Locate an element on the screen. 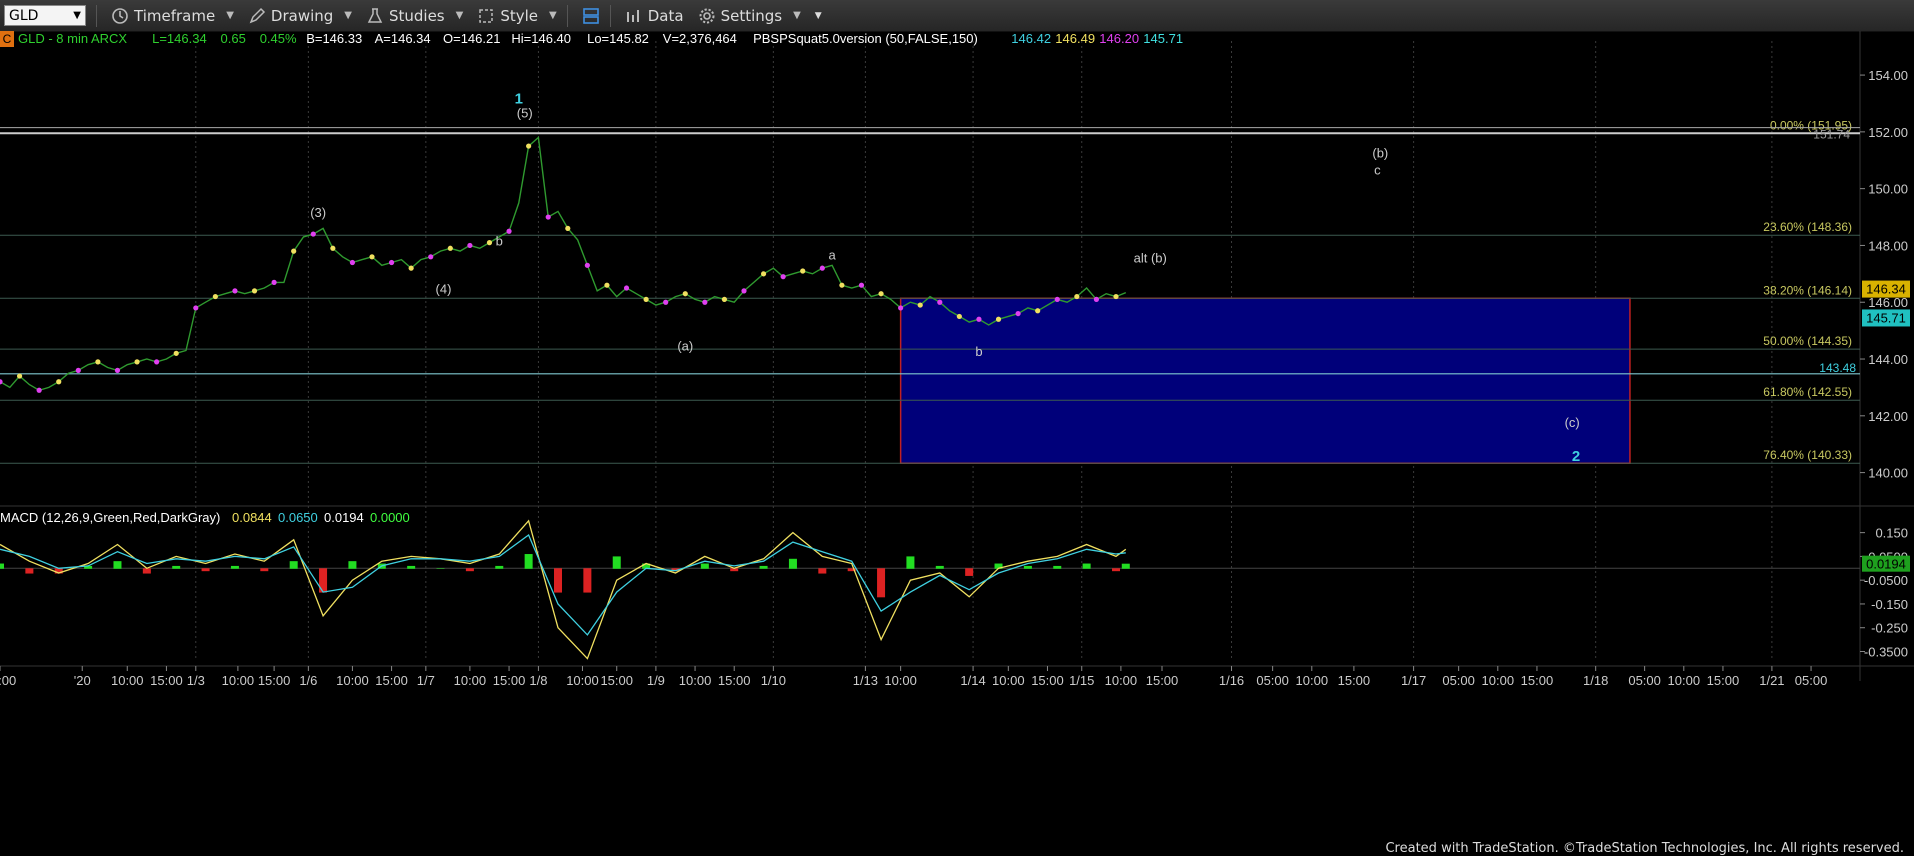 This screenshot has width=1914, height=856. fib-level-label: 50.00% (144.35) is located at coordinates (1807, 341).